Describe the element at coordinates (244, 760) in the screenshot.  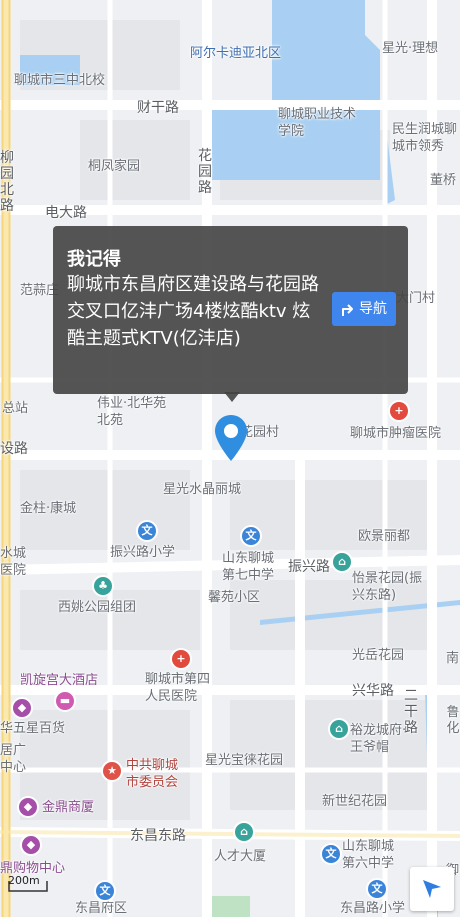
I see `map-label: 星光宝徕花园` at that location.